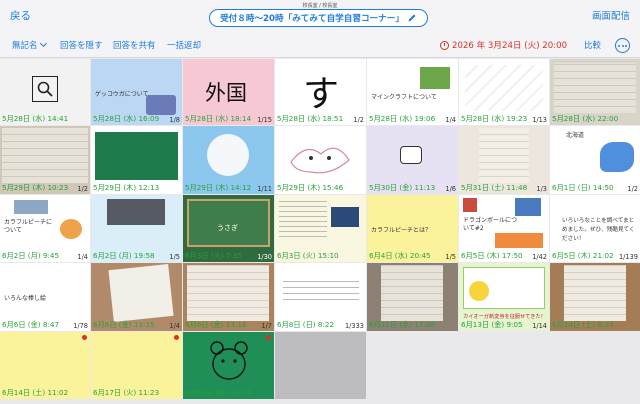  Describe the element at coordinates (401, 230) in the screenshot. I see `card-title: カラフルピーチとは？` at that location.